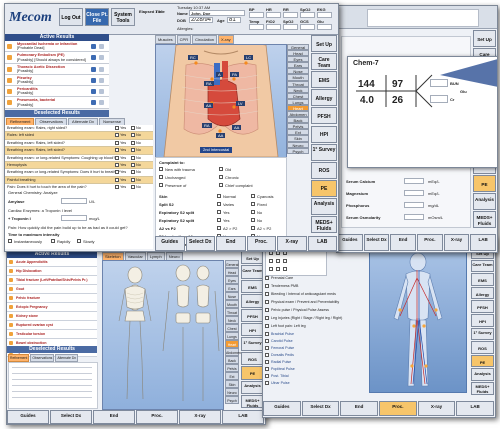  What do you see at coordinates (226, 39) in the screenshot?
I see `tab-x-ray: X-ray` at bounding box center [226, 39].